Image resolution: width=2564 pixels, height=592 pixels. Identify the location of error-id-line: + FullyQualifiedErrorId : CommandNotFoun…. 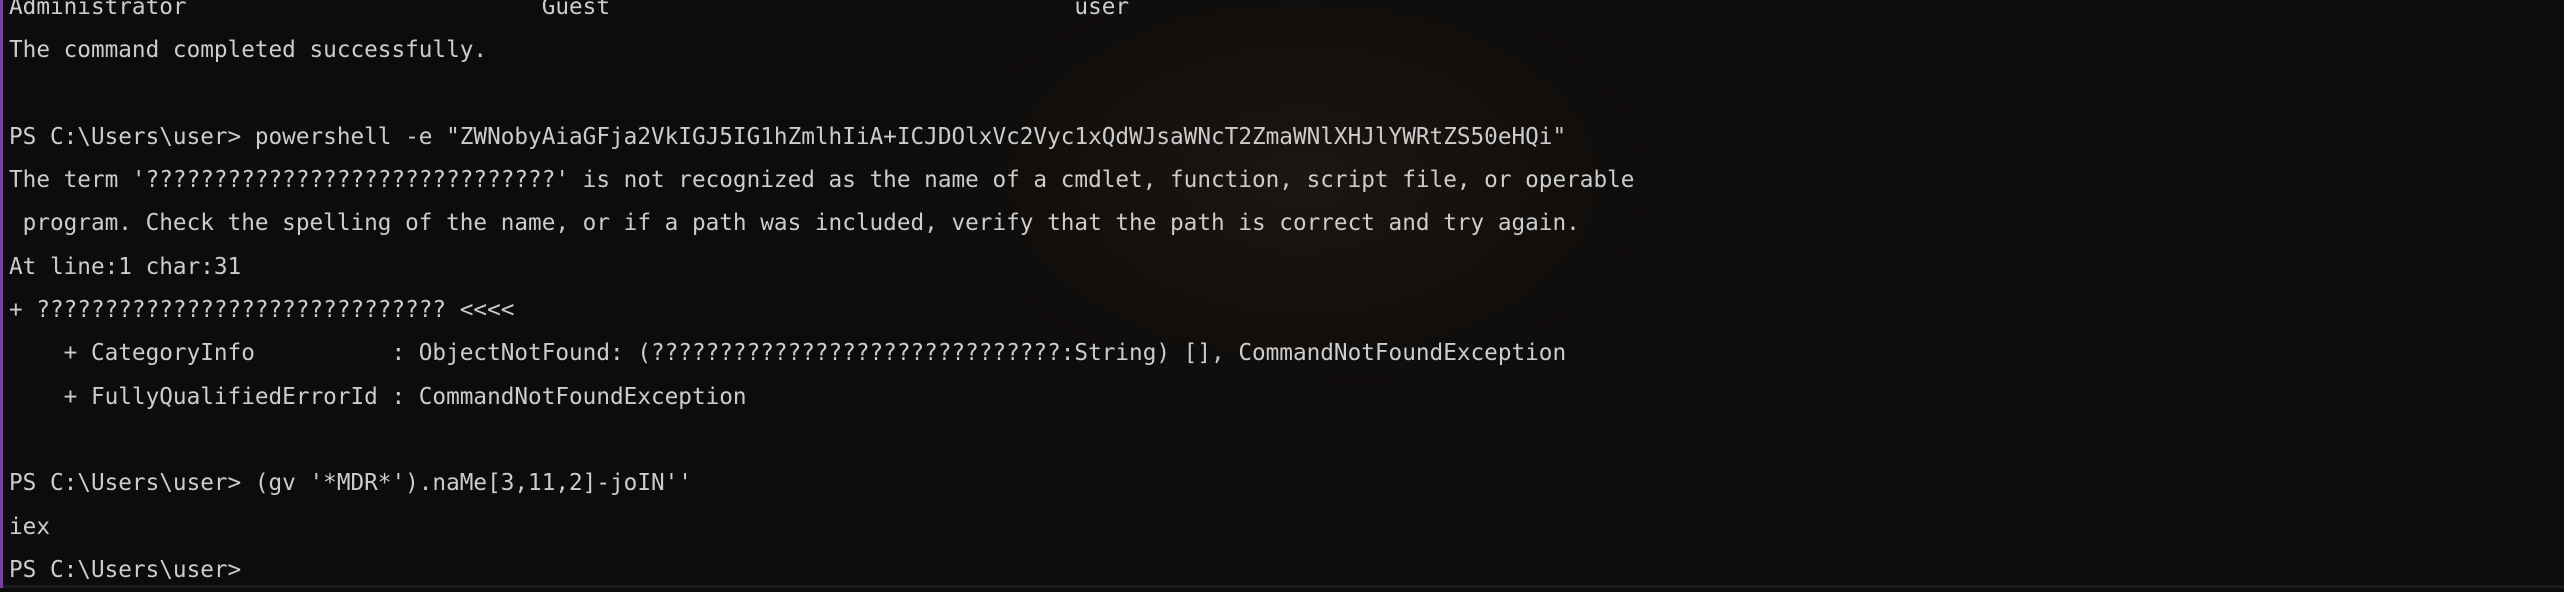
(378, 396).